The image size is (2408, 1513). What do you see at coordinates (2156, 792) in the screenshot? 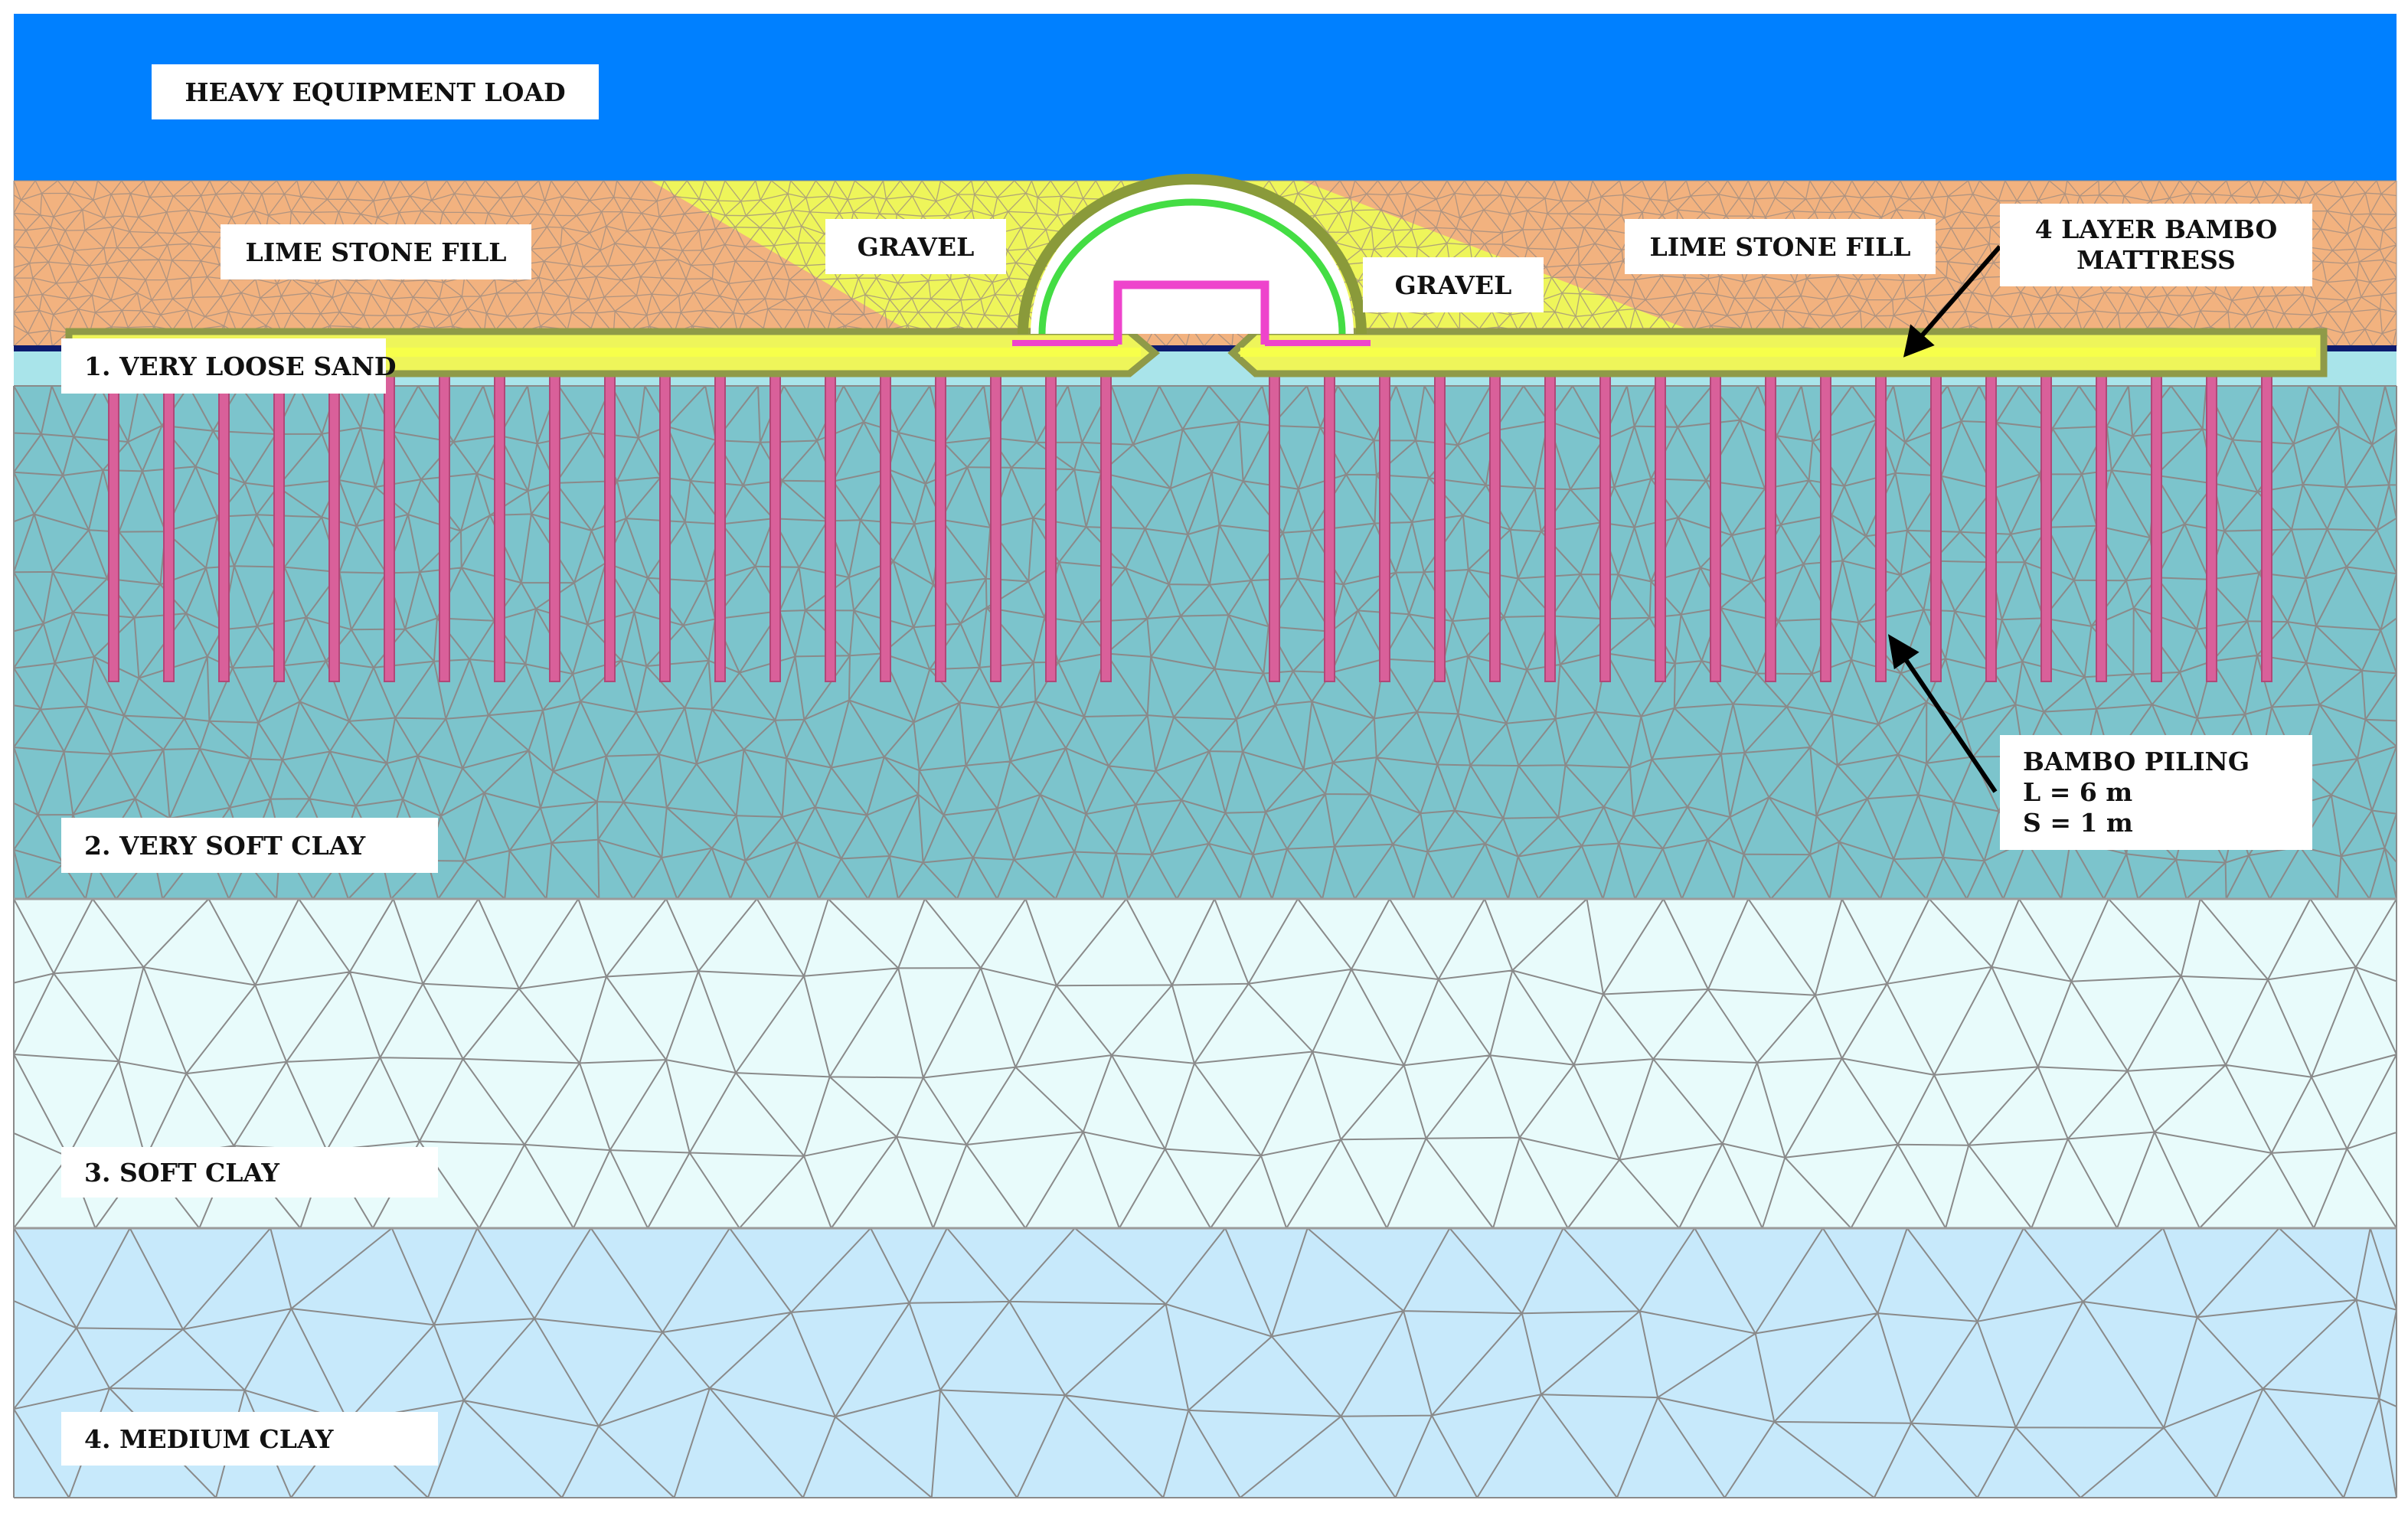
I see `piling-label: BAMBO PILING L = 6 m S = 1 m` at bounding box center [2156, 792].